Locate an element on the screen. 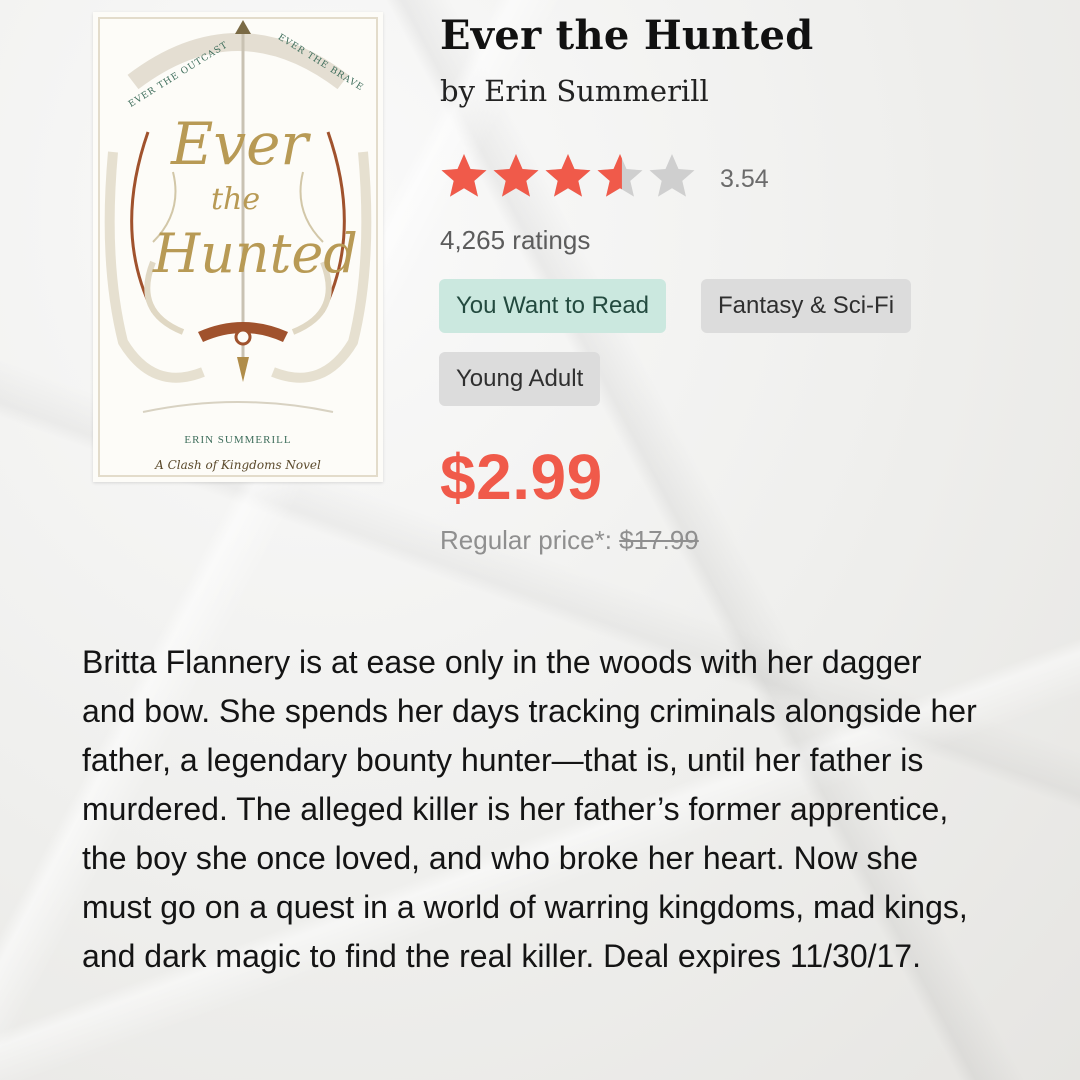 The height and width of the screenshot is (1080, 1080). regular-price-line: Regular price*: $17.99 is located at coordinates (569, 540).